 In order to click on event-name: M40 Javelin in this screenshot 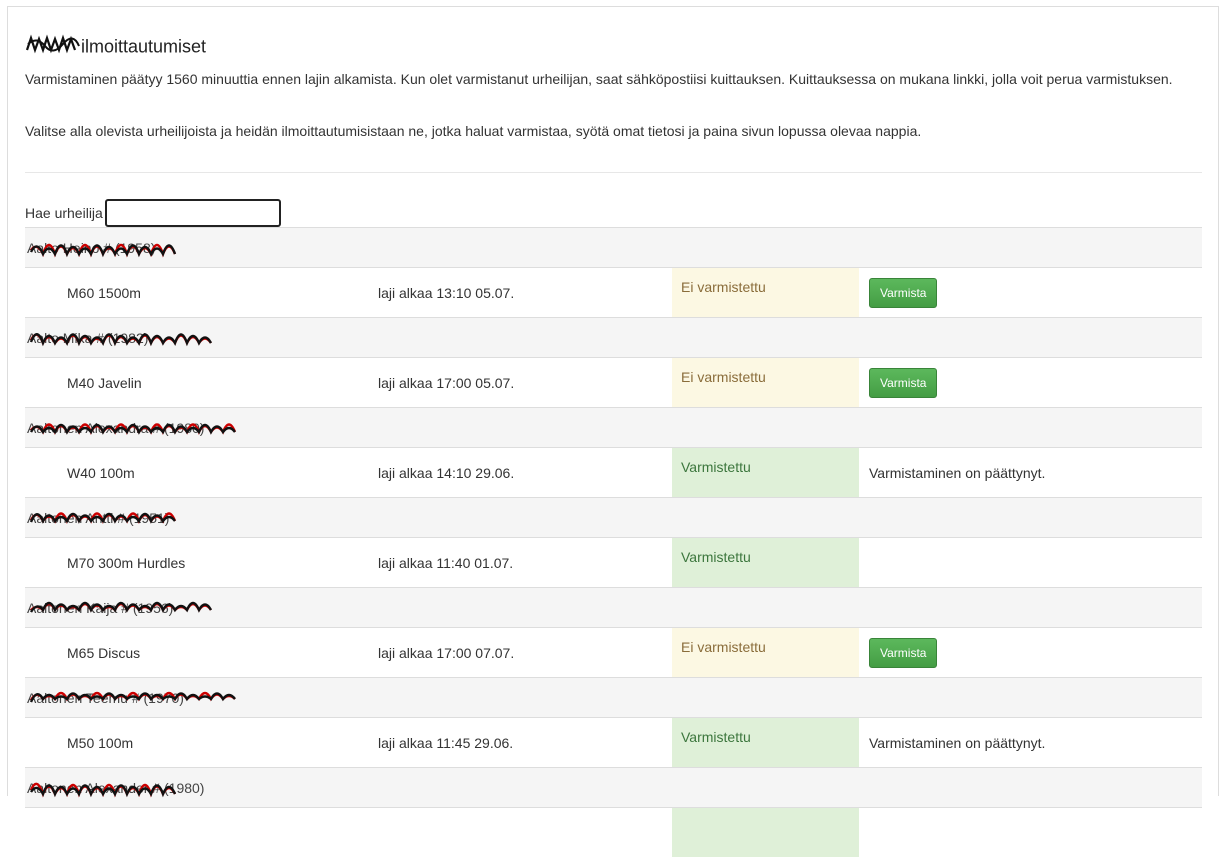, I will do `click(104, 382)`.